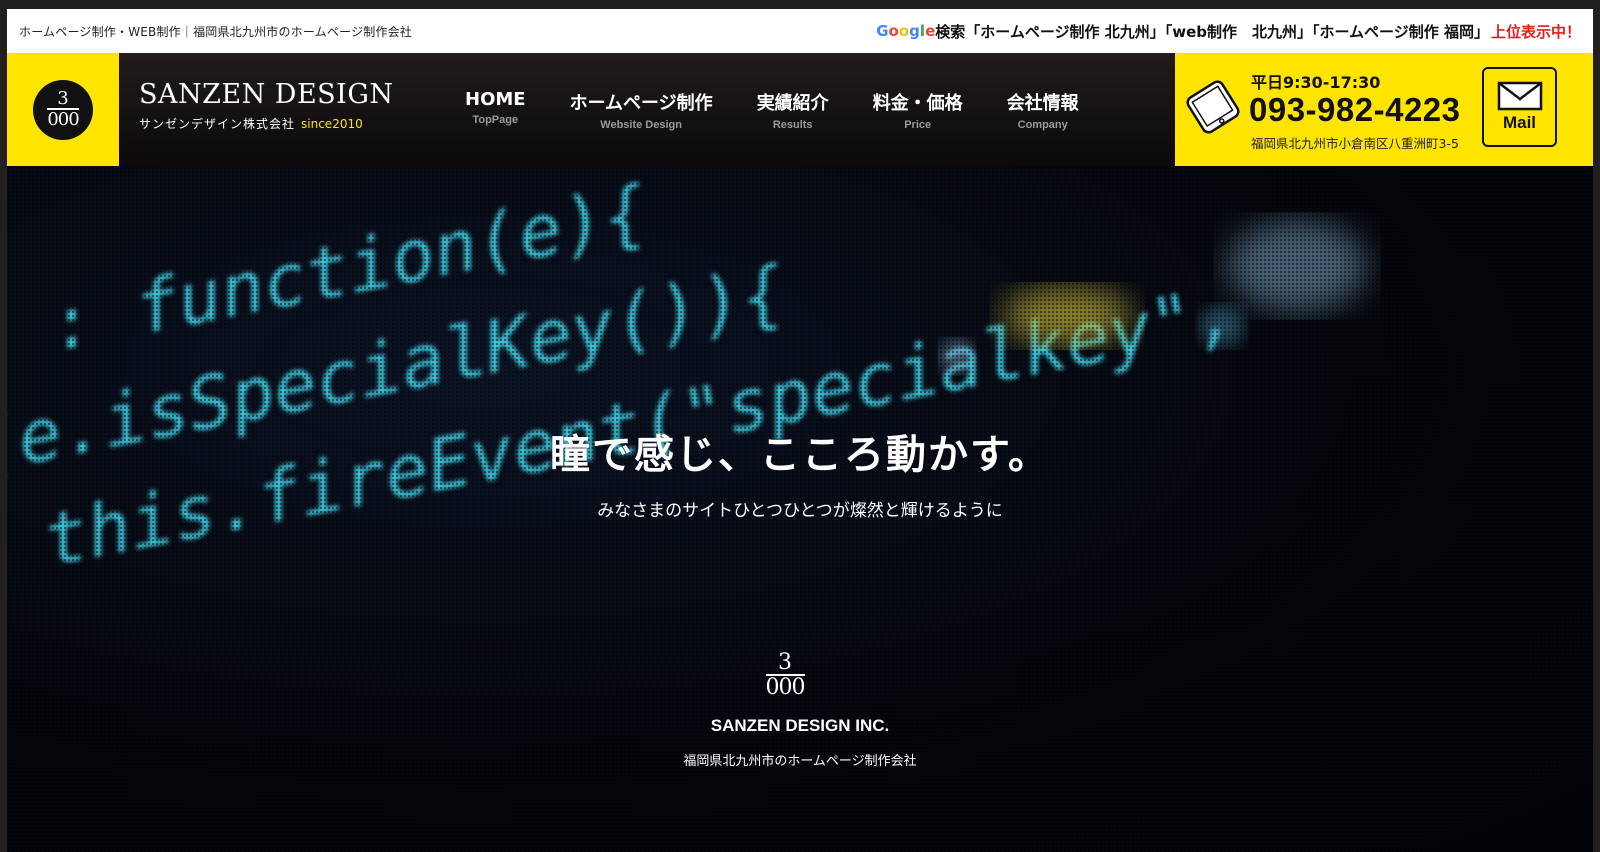 The height and width of the screenshot is (852, 1600). What do you see at coordinates (930, 31) in the screenshot?
I see `google-letter: e` at bounding box center [930, 31].